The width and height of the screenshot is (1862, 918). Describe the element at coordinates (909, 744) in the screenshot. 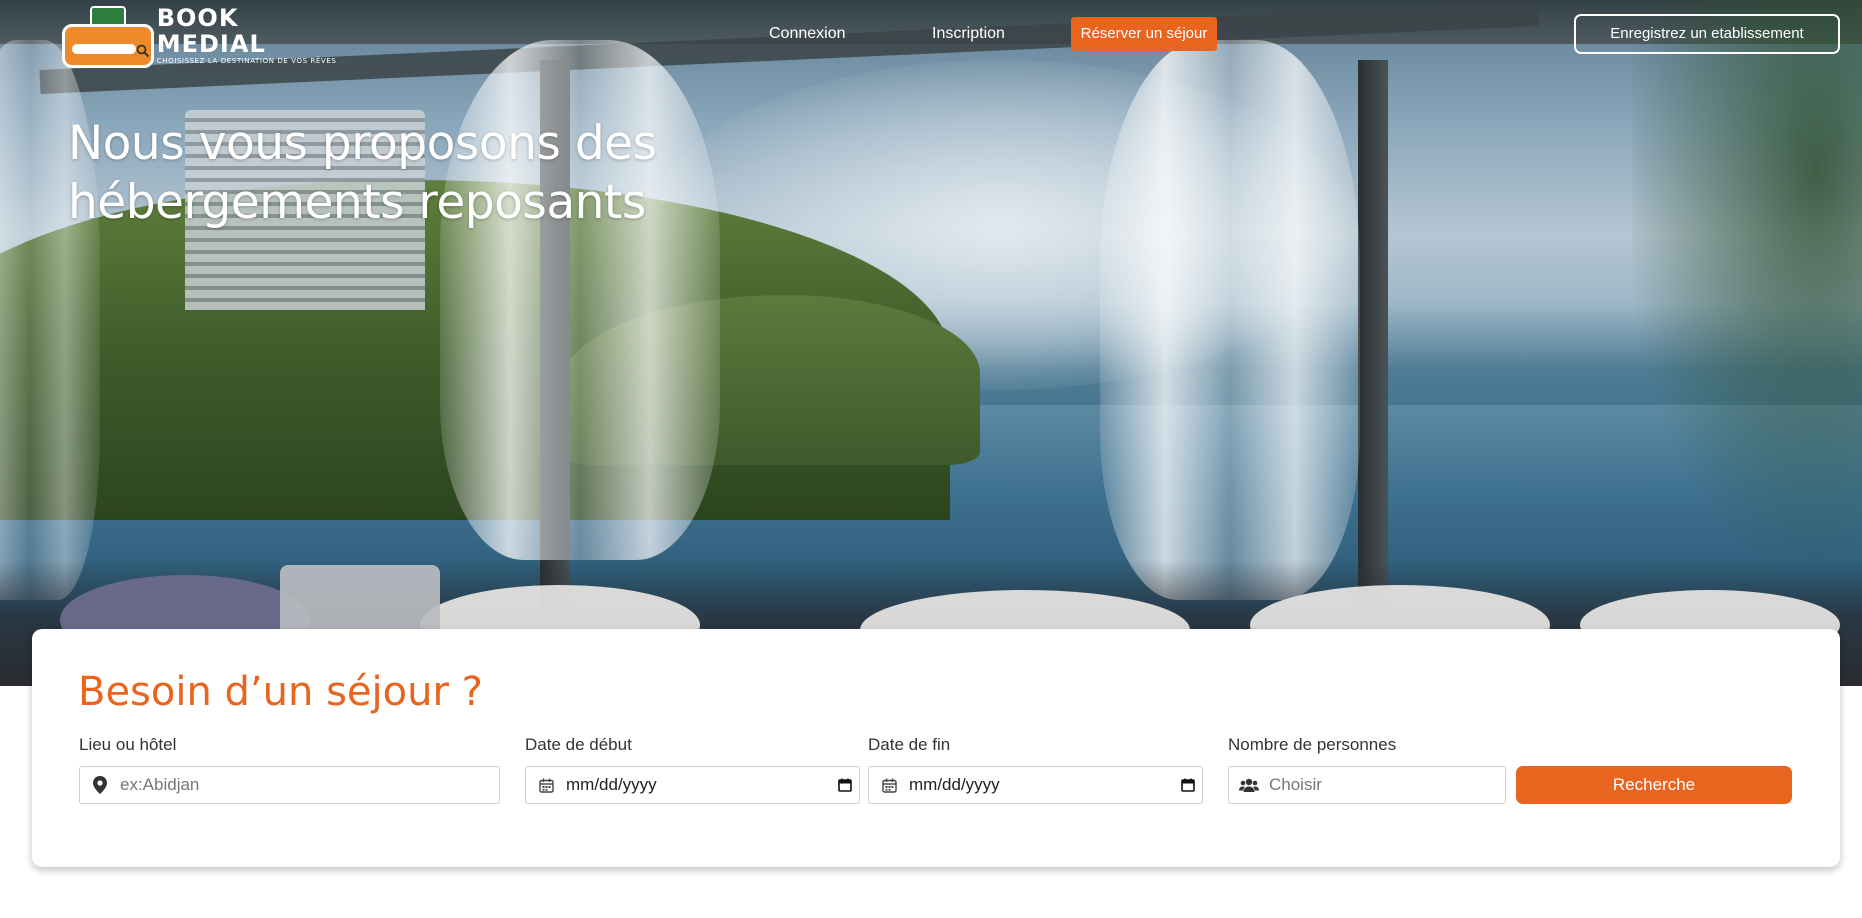

I see `end-date-label: Date de fin` at that location.